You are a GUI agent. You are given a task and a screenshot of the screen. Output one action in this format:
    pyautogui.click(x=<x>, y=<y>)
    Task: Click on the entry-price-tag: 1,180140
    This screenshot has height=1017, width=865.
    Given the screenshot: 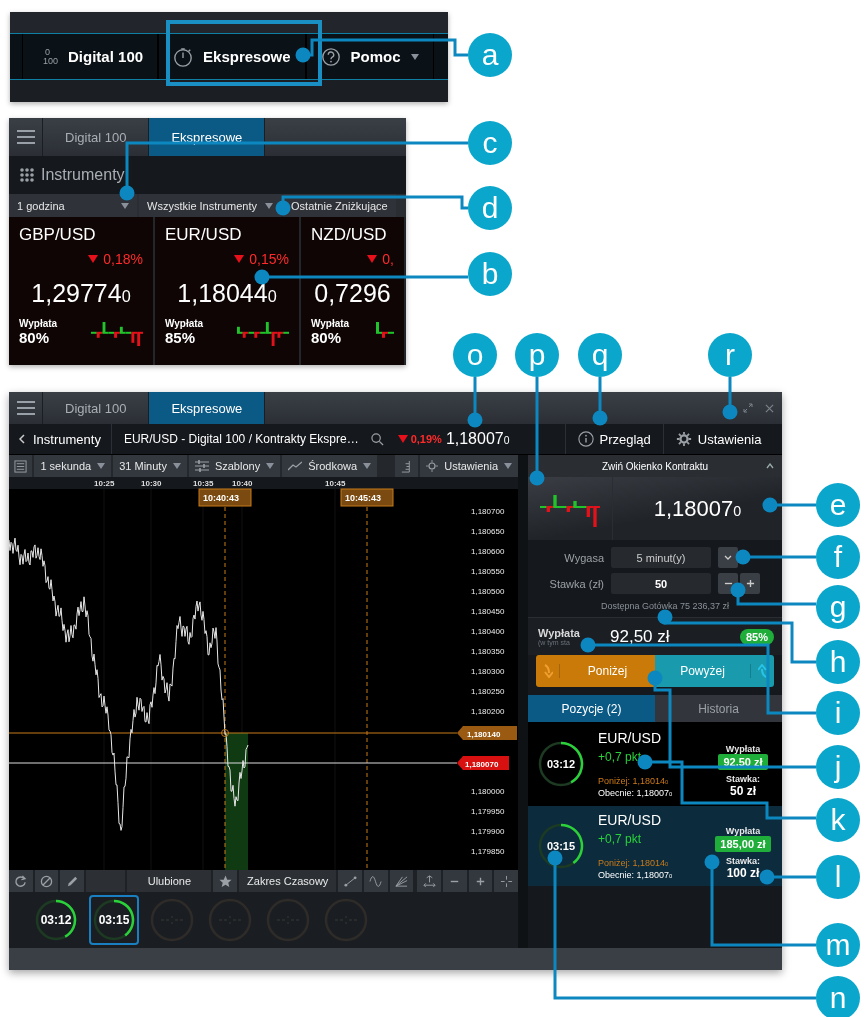 What is the action you would take?
    pyautogui.click(x=487, y=733)
    